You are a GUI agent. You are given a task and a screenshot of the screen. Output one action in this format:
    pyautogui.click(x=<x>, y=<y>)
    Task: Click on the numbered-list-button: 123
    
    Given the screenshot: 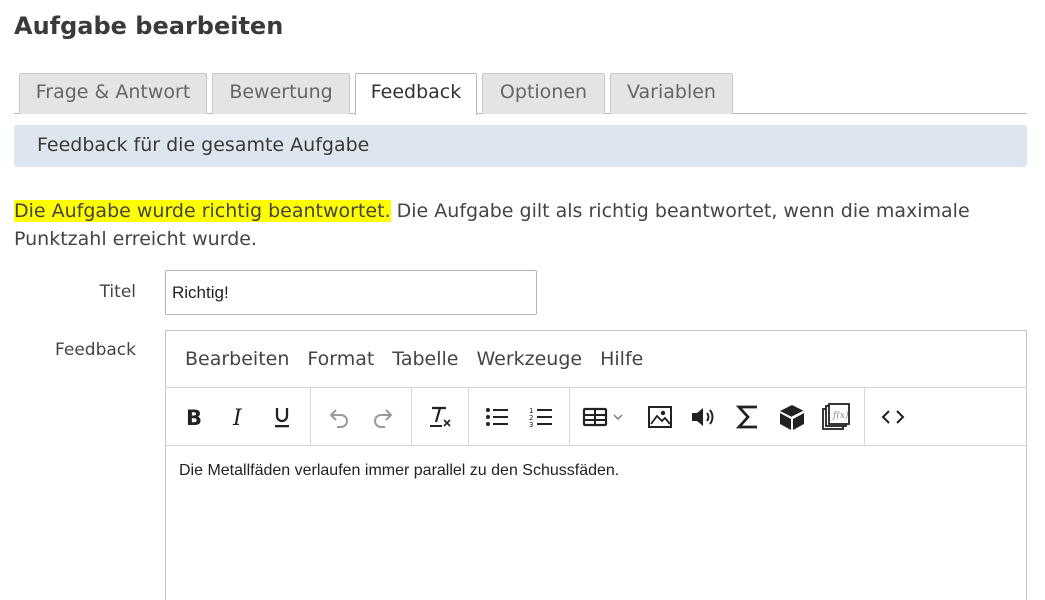 What is the action you would take?
    pyautogui.click(x=541, y=417)
    